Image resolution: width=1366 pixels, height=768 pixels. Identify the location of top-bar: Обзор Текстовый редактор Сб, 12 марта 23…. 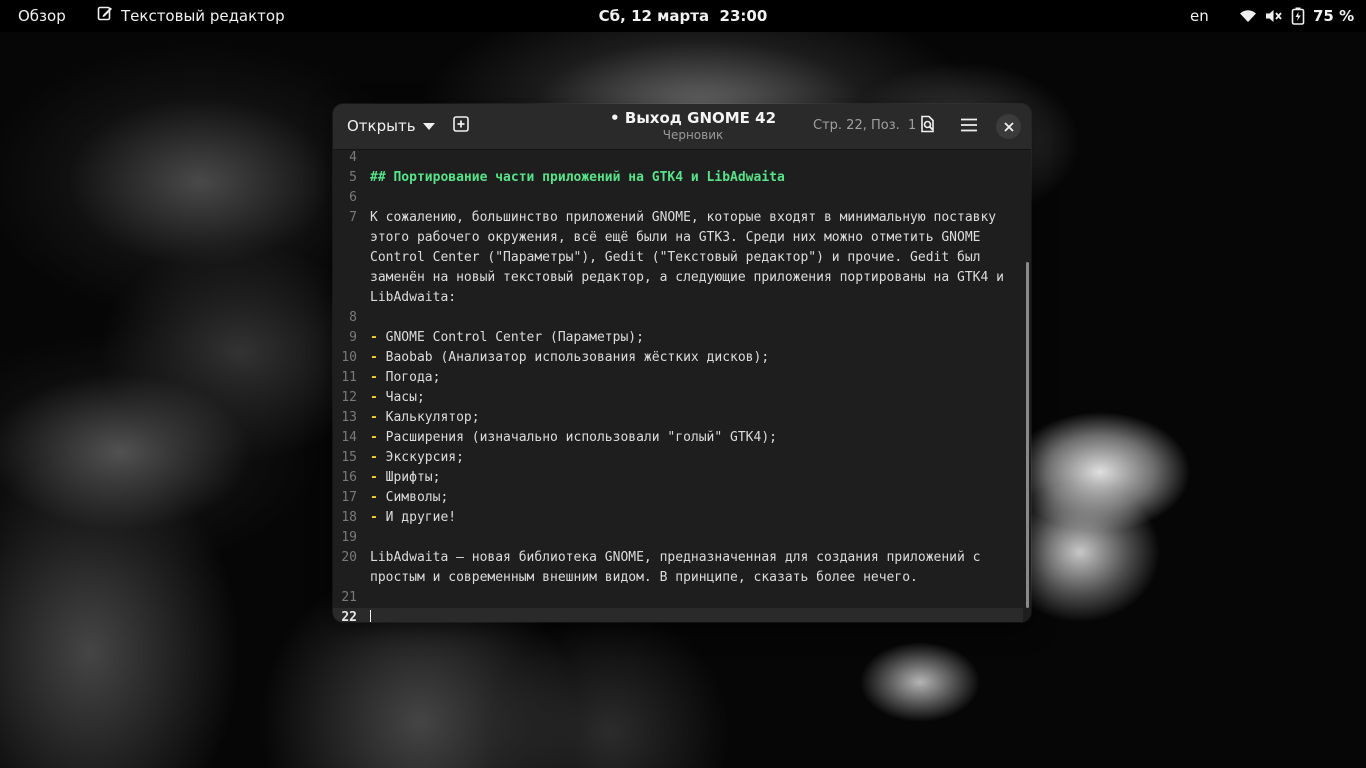
(683, 16).